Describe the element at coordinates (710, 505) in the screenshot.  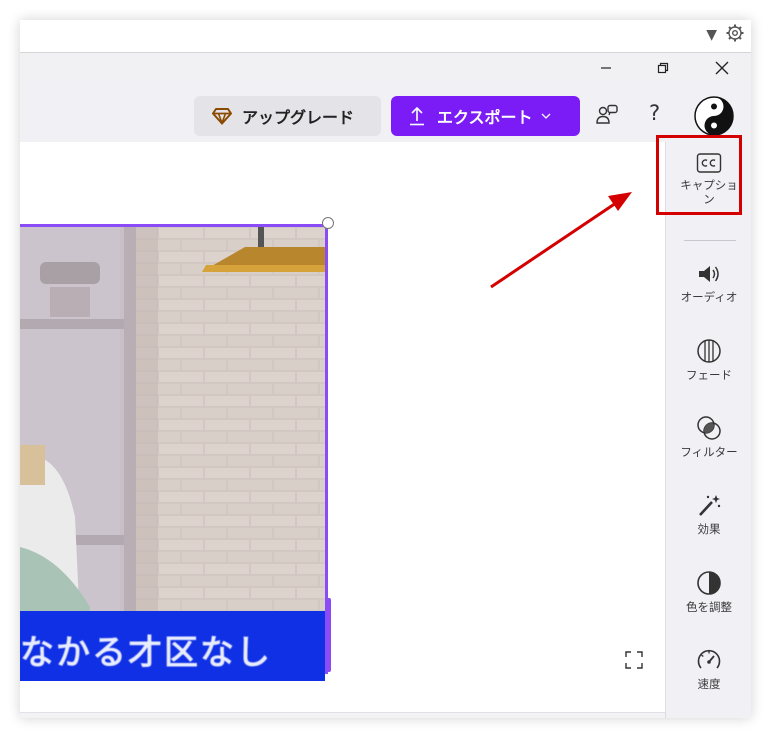
I see `magic-wand-icon` at that location.